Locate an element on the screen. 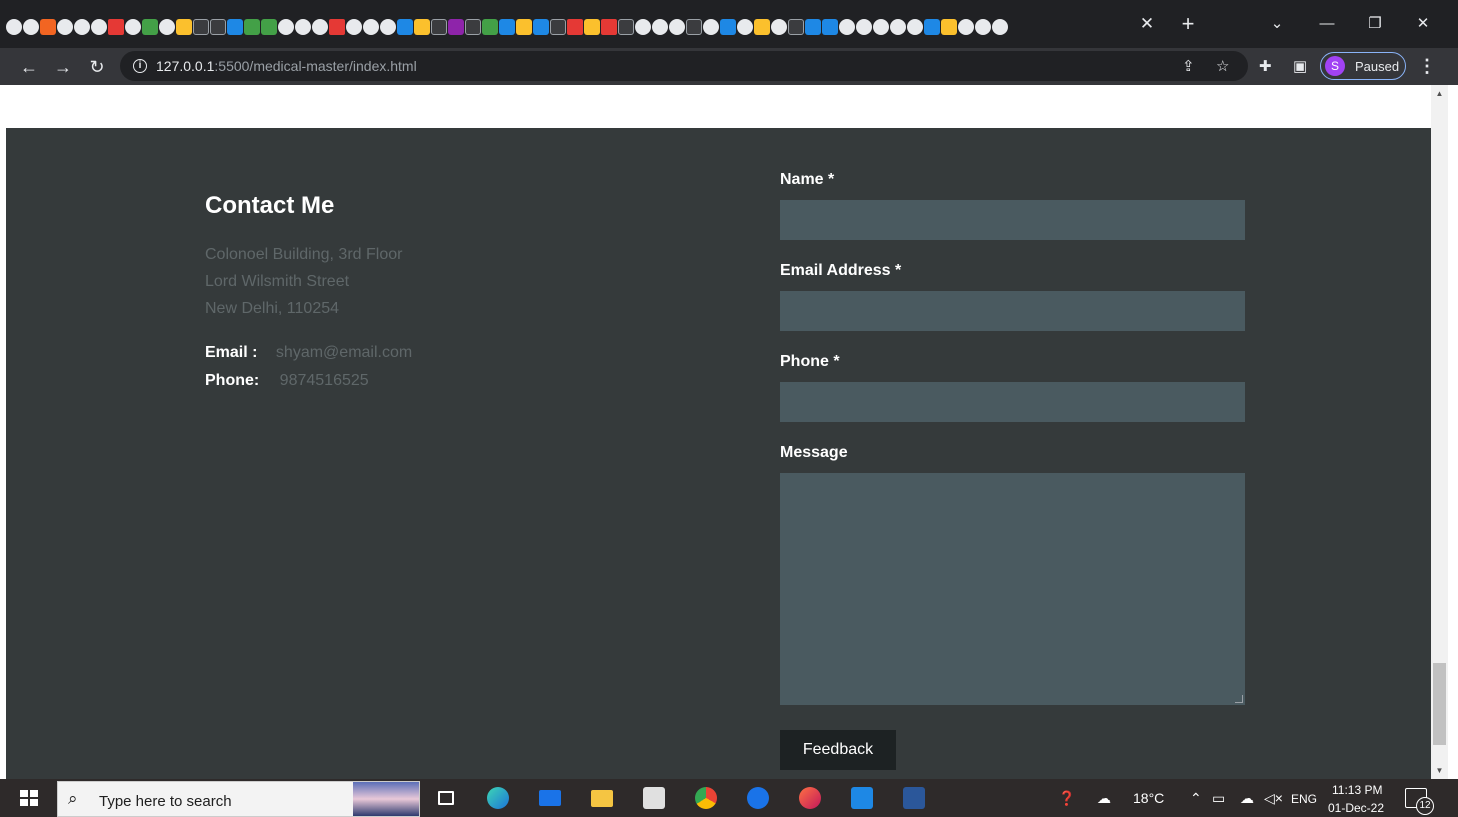  new-tab-button: + is located at coordinates (1188, 24).